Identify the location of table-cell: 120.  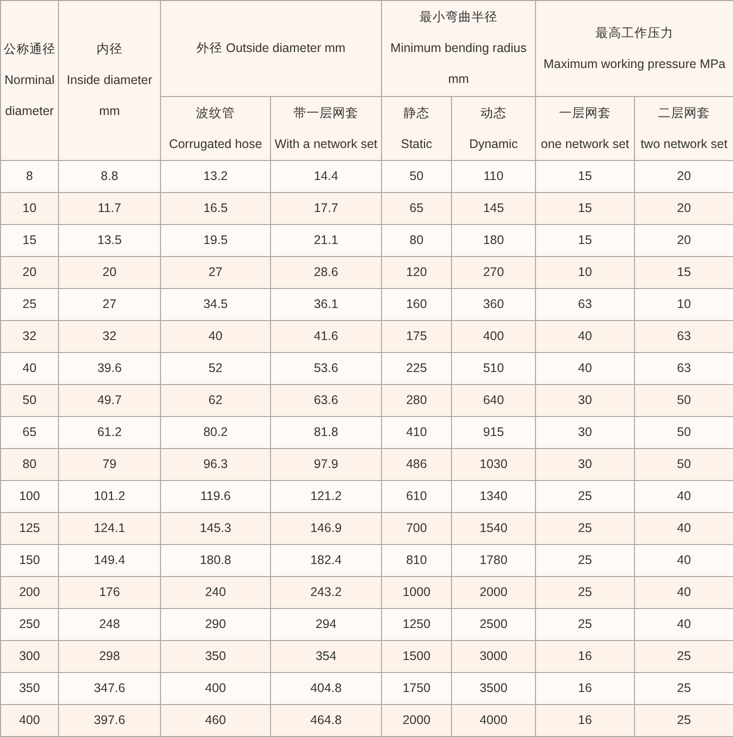
(417, 272).